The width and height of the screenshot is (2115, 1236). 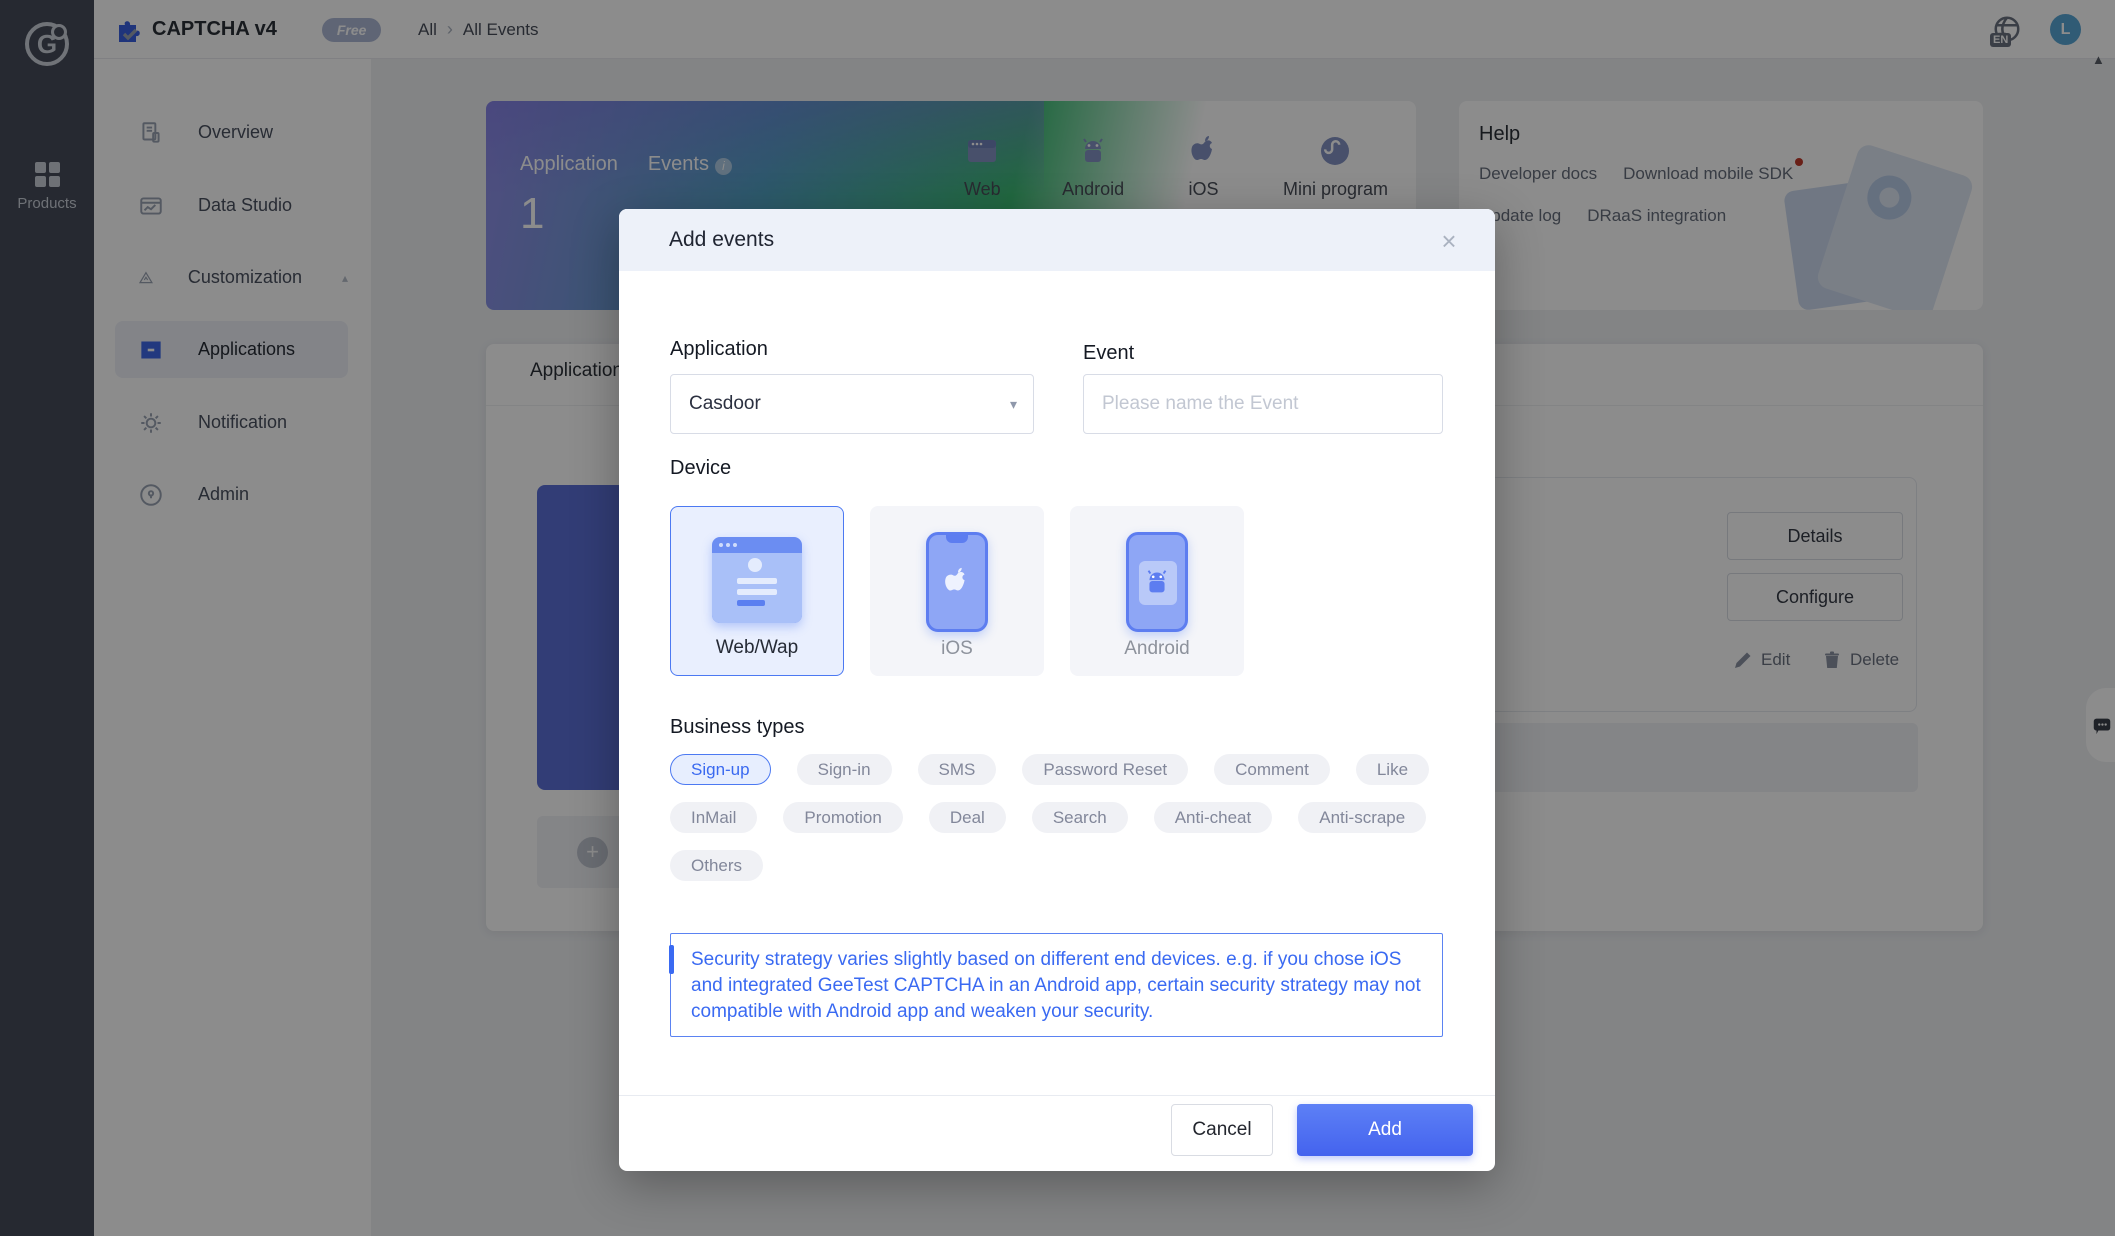 I want to click on chevron-down-icon: ▾, so click(x=1013, y=403).